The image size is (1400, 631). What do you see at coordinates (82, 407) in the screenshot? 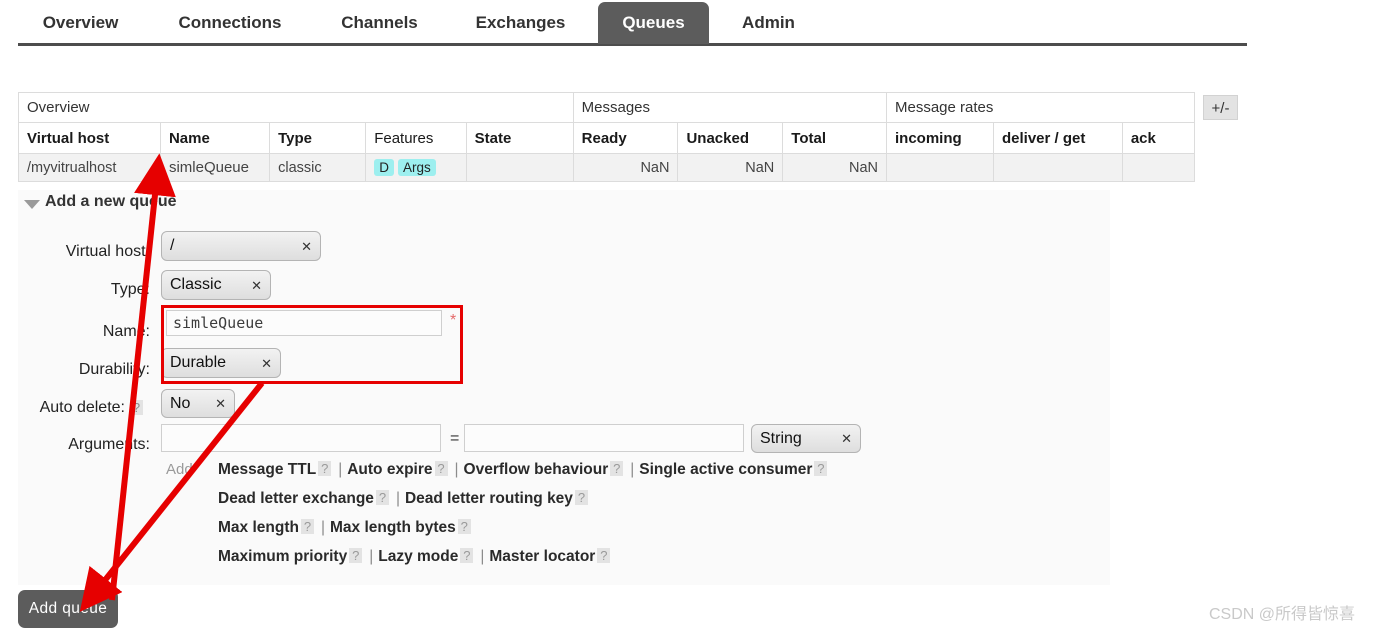
I see `auto-delete-label: Auto delete:` at bounding box center [82, 407].